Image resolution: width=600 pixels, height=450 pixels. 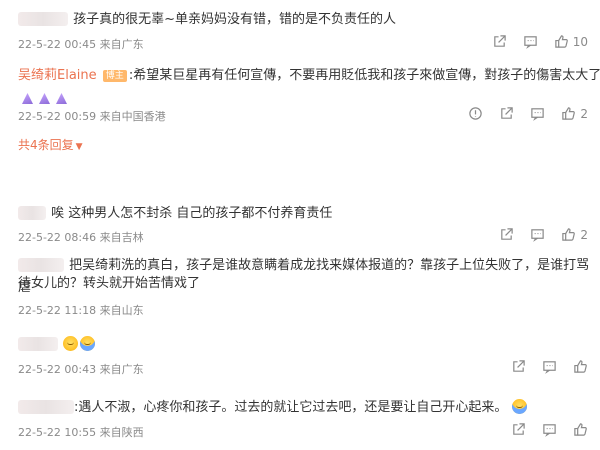 What do you see at coordinates (79, 147) in the screenshot?
I see `chevron-down-icon: ▼` at bounding box center [79, 147].